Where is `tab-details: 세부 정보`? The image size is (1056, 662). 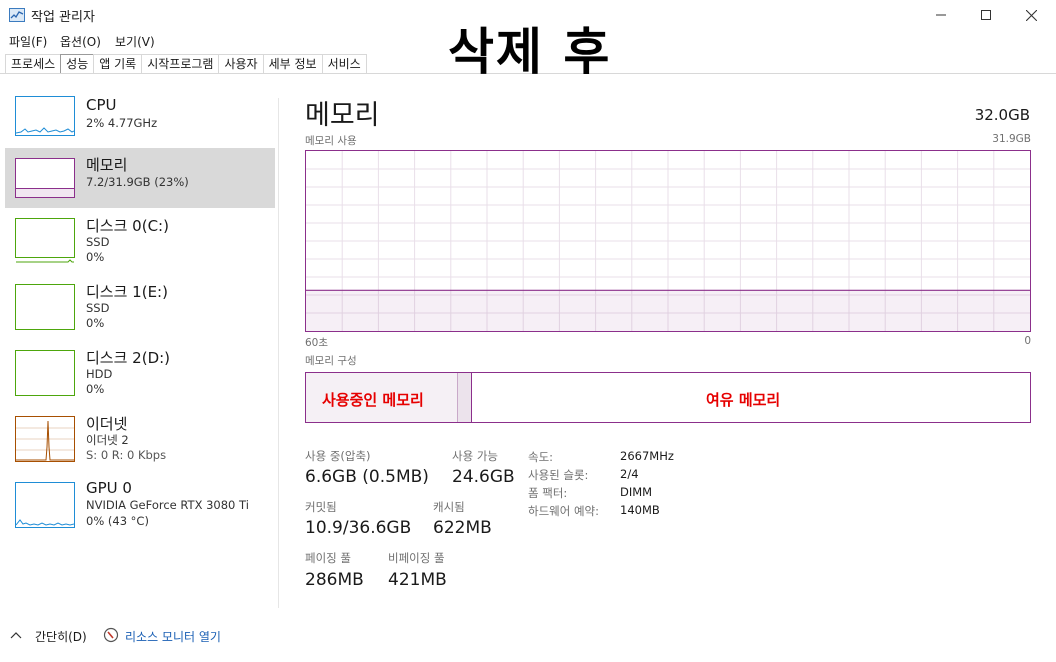
tab-details: 세부 정보 is located at coordinates (292, 64).